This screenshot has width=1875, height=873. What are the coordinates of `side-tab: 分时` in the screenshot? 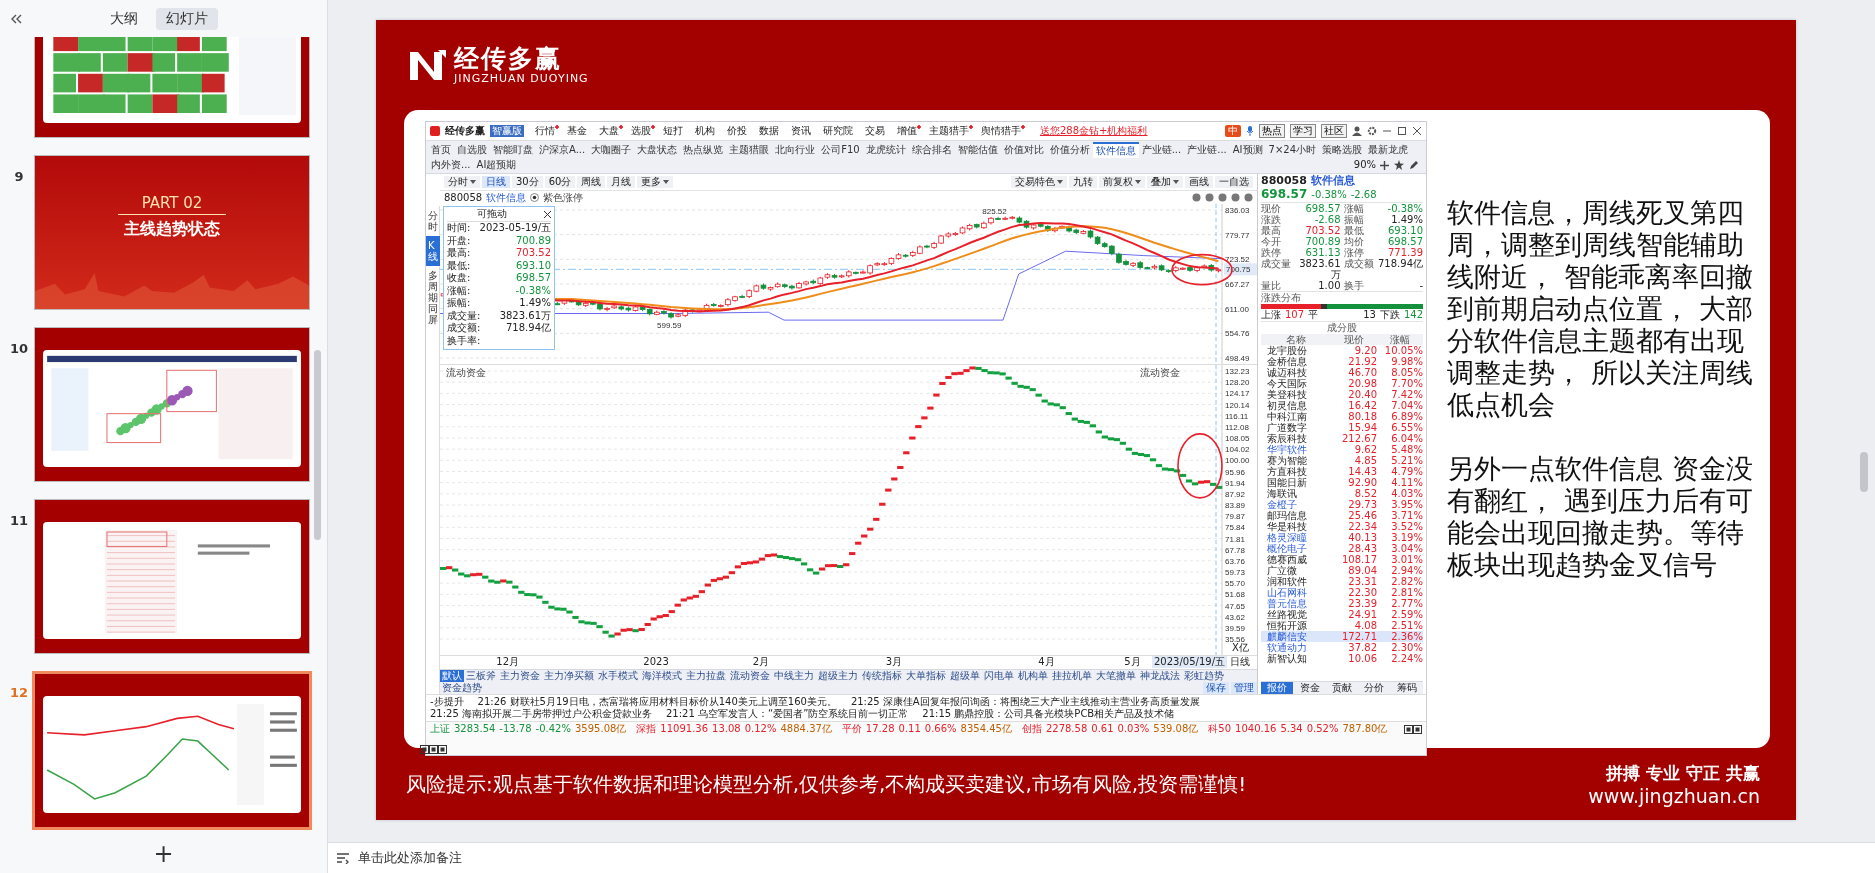 It's located at (433, 221).